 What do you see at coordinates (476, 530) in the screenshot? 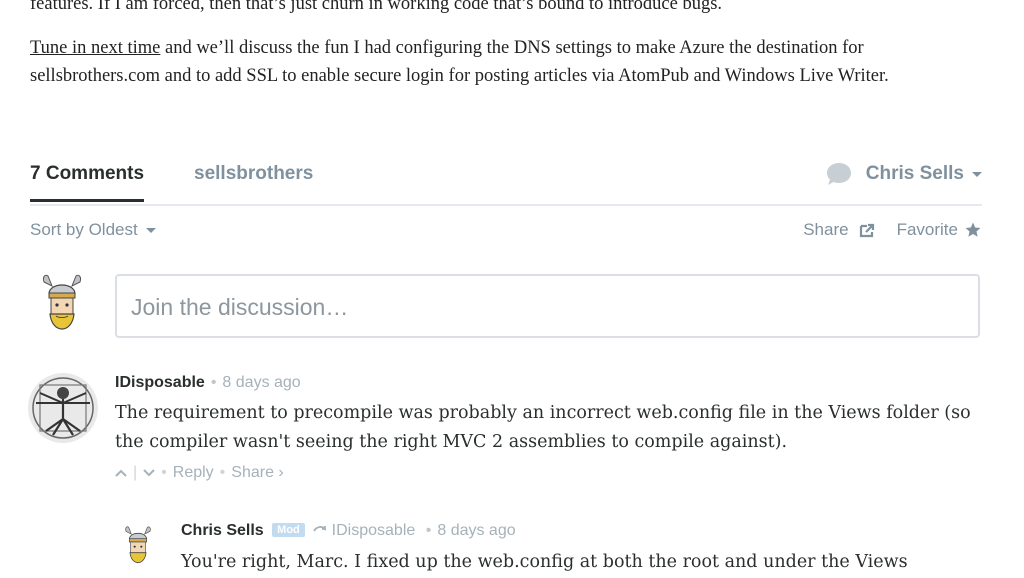
I see `reply-time: 8 days ago` at bounding box center [476, 530].